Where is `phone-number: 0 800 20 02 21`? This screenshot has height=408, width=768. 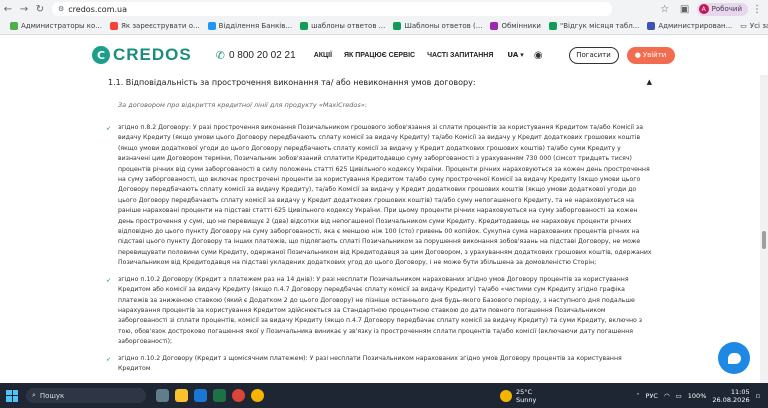 phone-number: 0 800 20 02 21 is located at coordinates (262, 55).